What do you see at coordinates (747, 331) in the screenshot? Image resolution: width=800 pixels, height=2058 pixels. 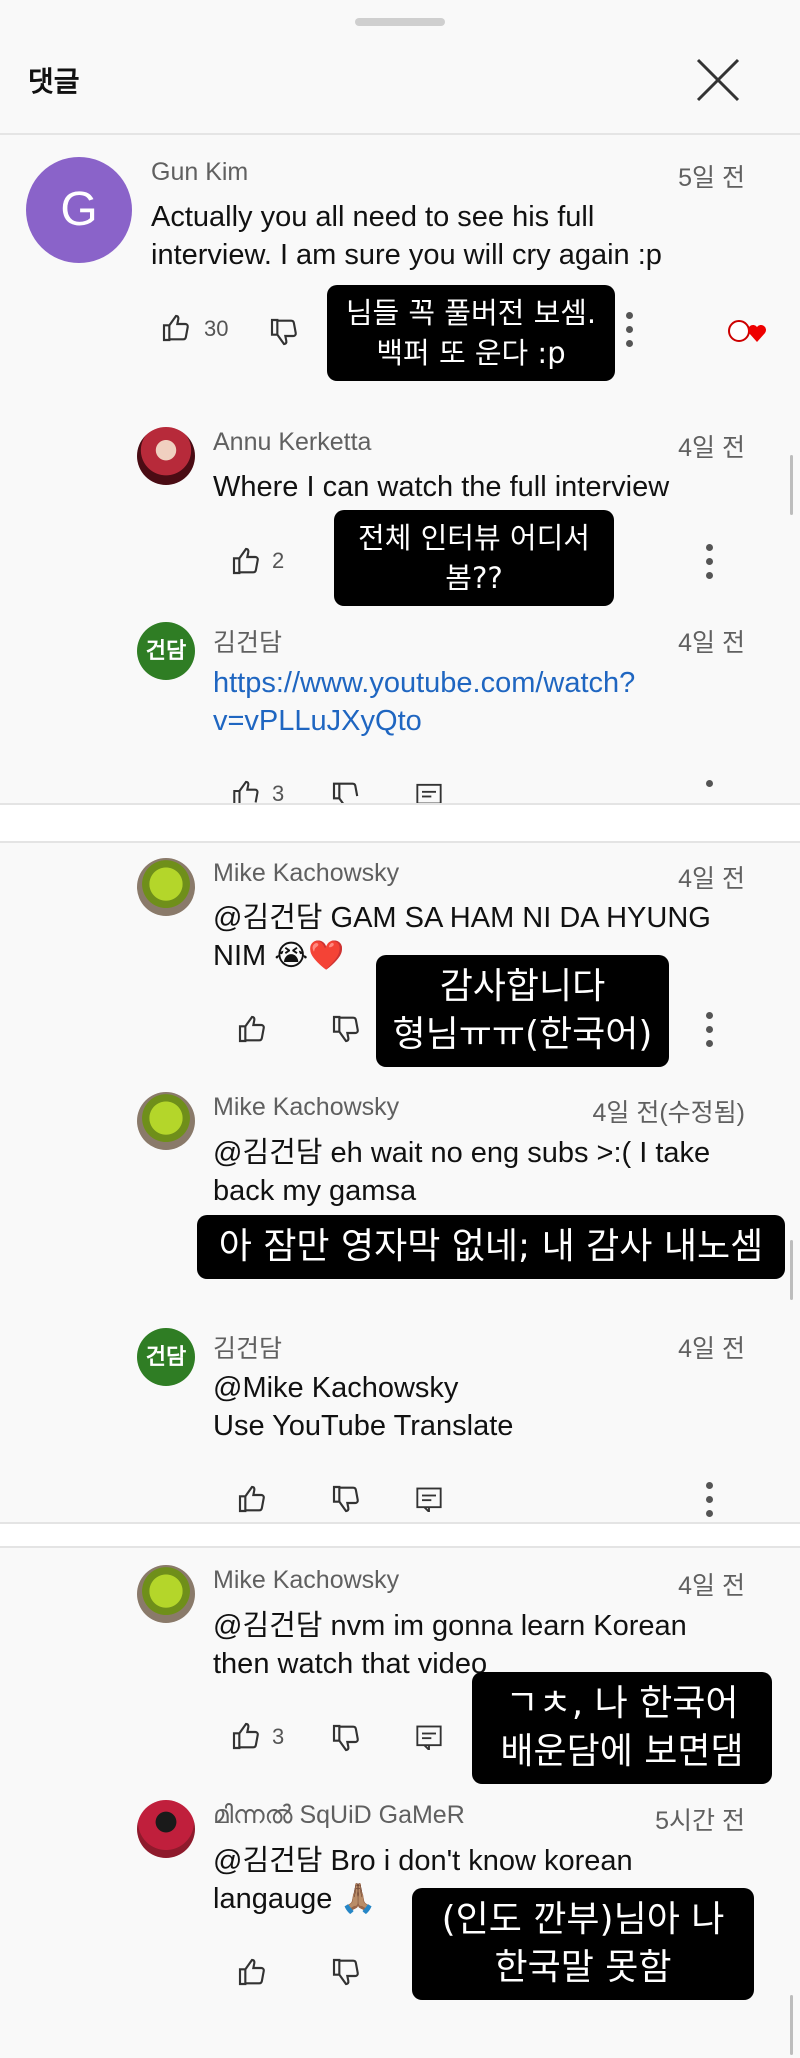 I see `creator-heart-icon` at bounding box center [747, 331].